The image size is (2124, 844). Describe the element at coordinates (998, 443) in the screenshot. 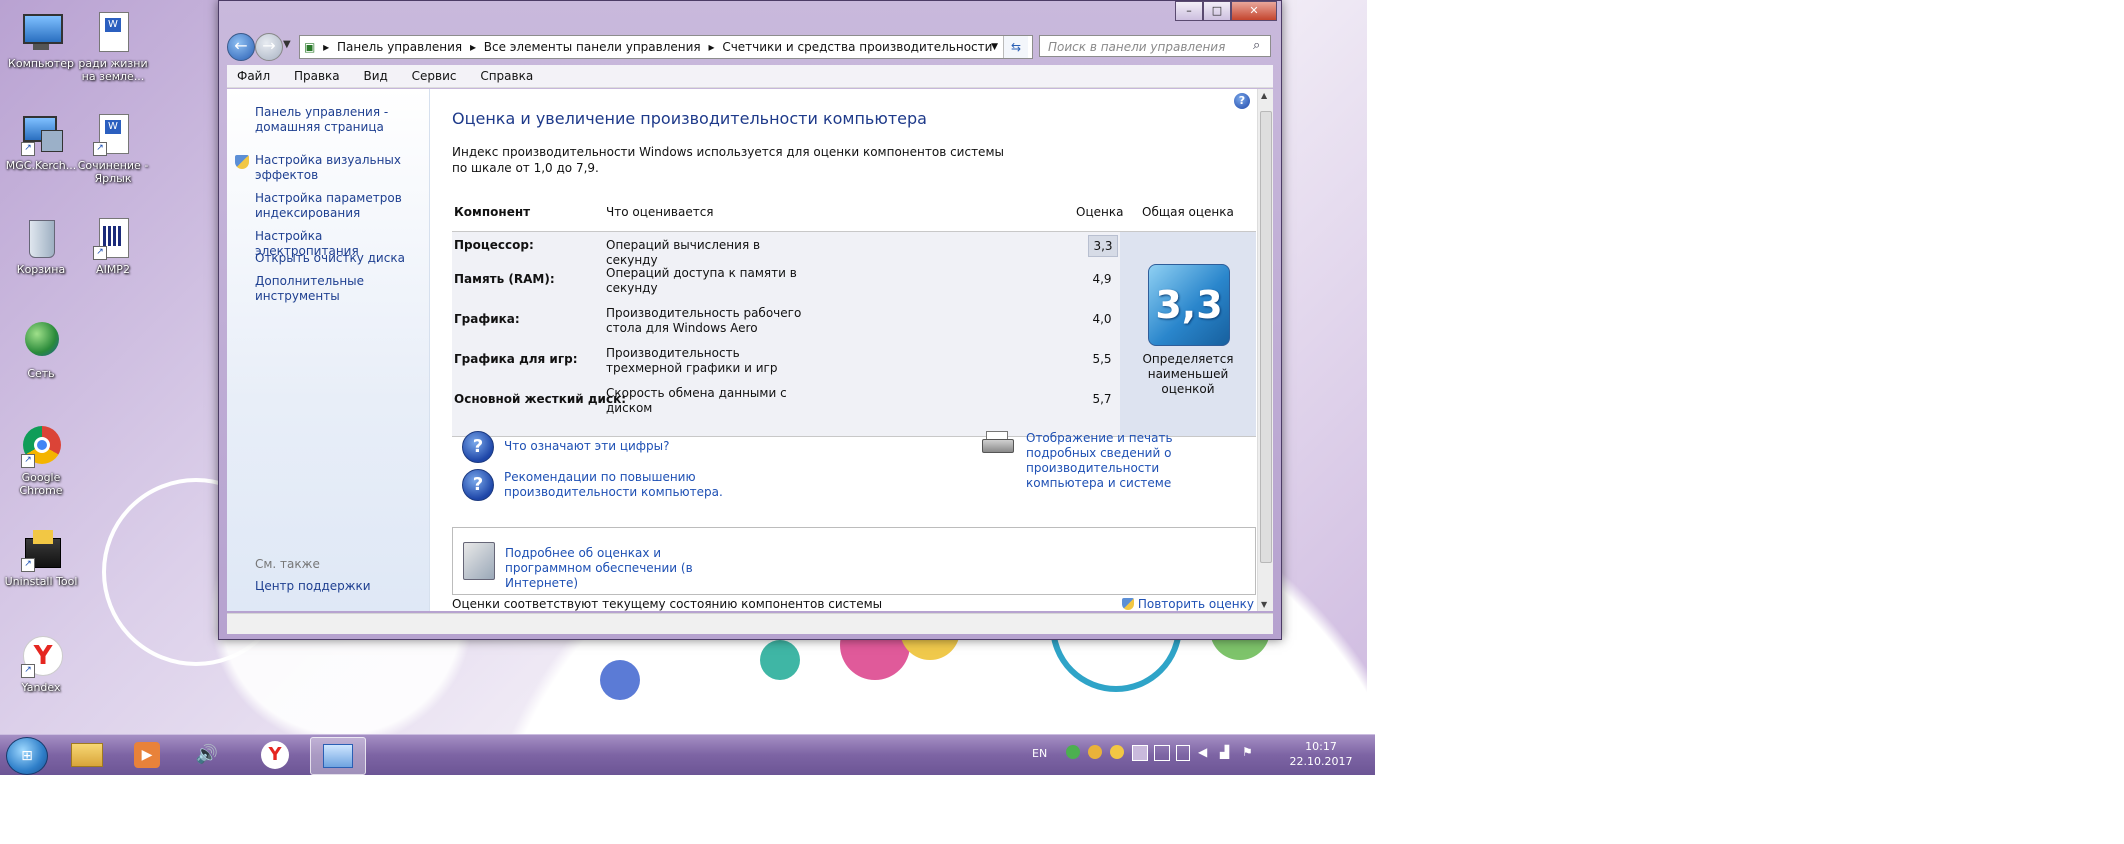

I see `printer-icon` at that location.